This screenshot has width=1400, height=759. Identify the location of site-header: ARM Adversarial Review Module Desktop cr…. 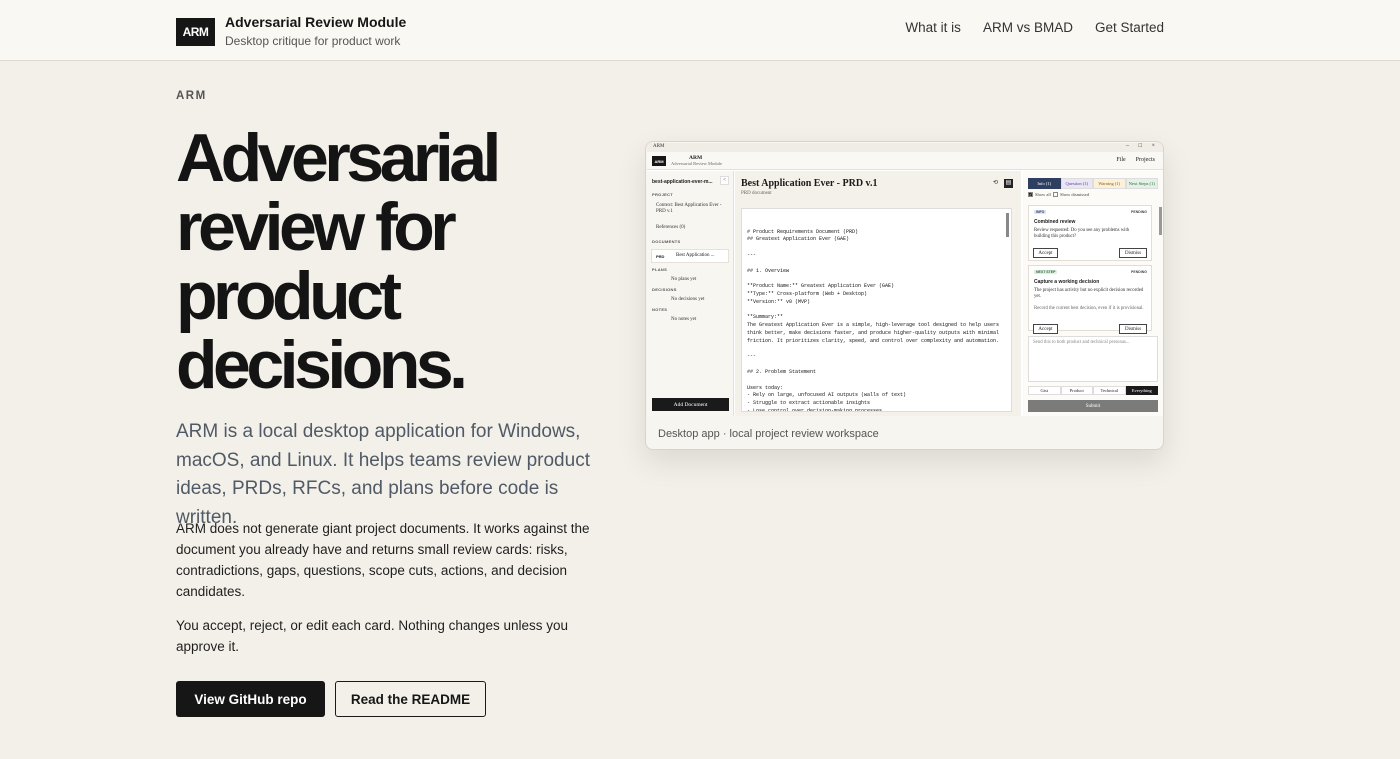
(700, 30).